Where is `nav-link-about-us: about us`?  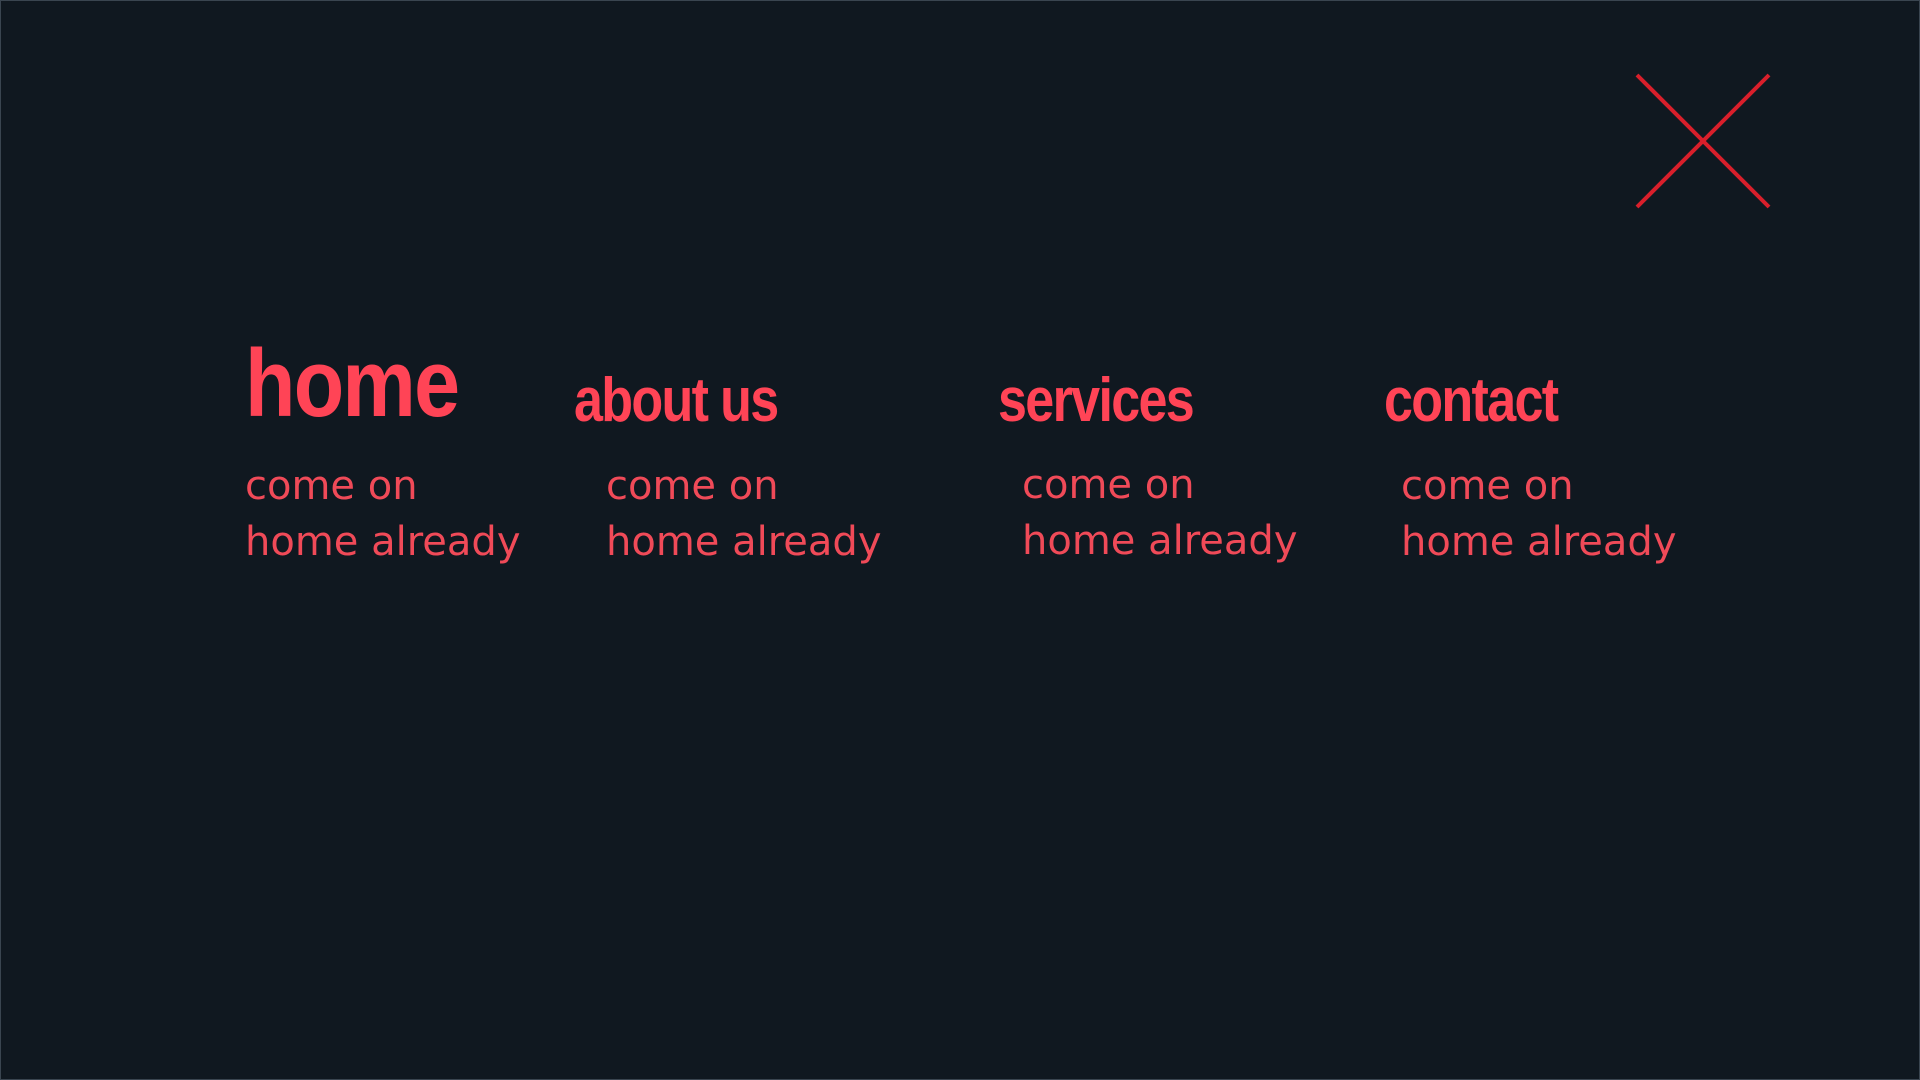 nav-link-about-us: about us is located at coordinates (676, 401).